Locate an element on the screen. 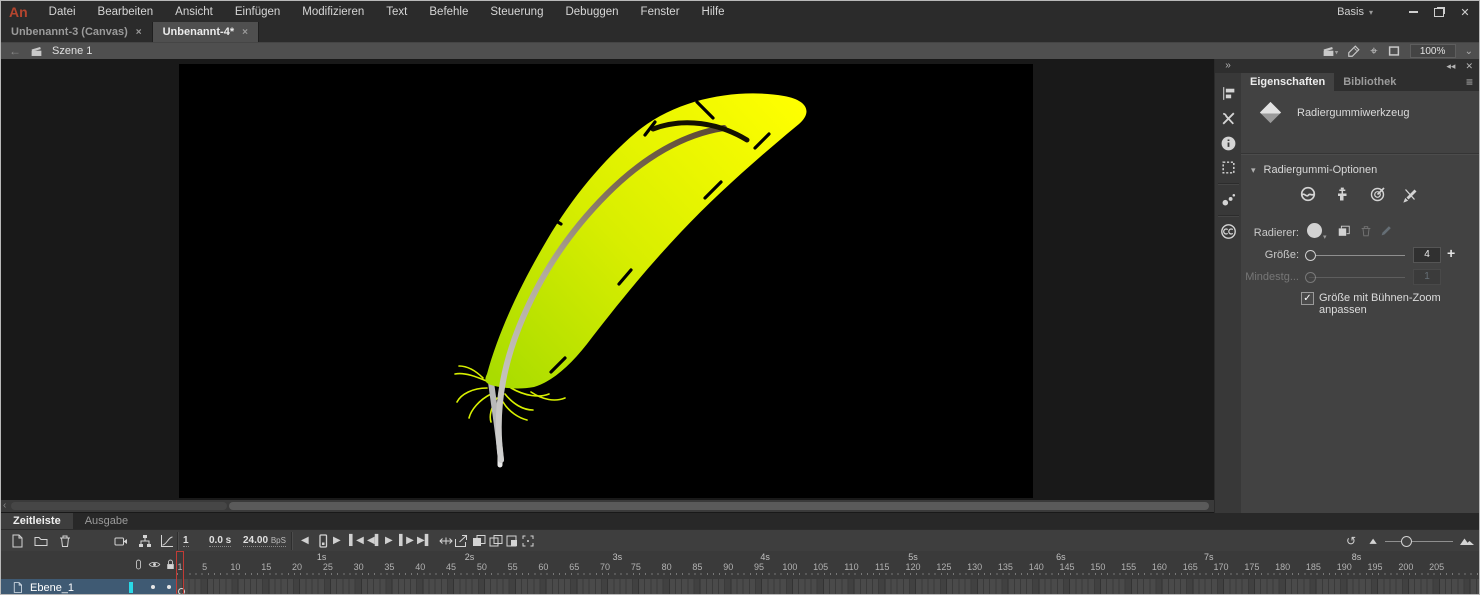 This screenshot has height=595, width=1480. menu-hilfe: Hilfe is located at coordinates (713, 12).